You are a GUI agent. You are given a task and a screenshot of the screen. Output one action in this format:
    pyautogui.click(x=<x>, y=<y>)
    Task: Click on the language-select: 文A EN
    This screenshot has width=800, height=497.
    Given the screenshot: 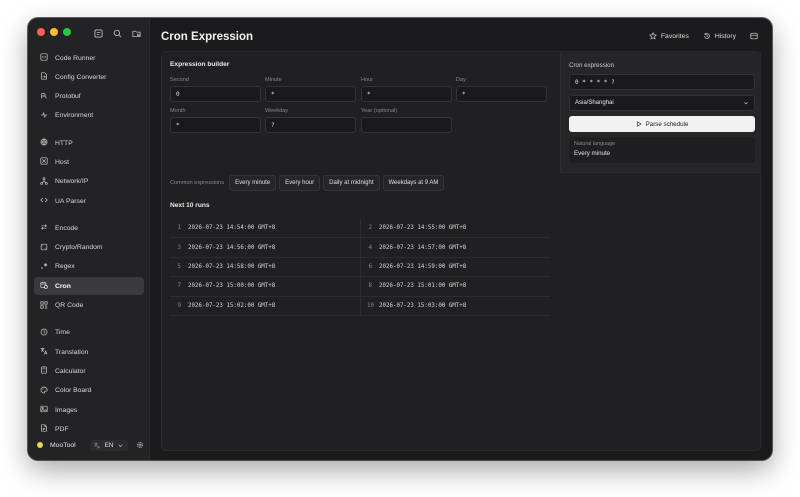 What is the action you would take?
    pyautogui.click(x=109, y=445)
    